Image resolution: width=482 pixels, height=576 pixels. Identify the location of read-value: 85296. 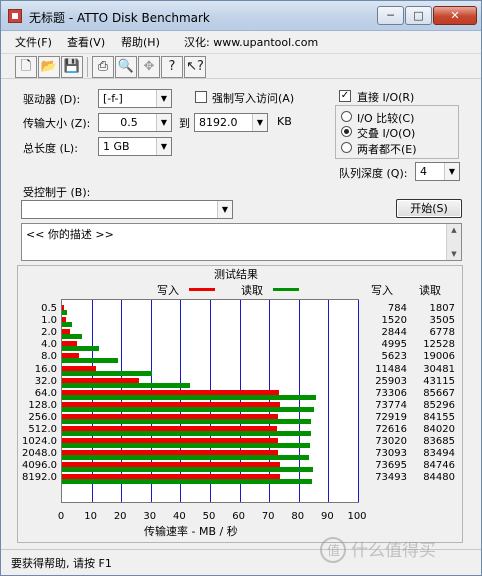
(439, 405).